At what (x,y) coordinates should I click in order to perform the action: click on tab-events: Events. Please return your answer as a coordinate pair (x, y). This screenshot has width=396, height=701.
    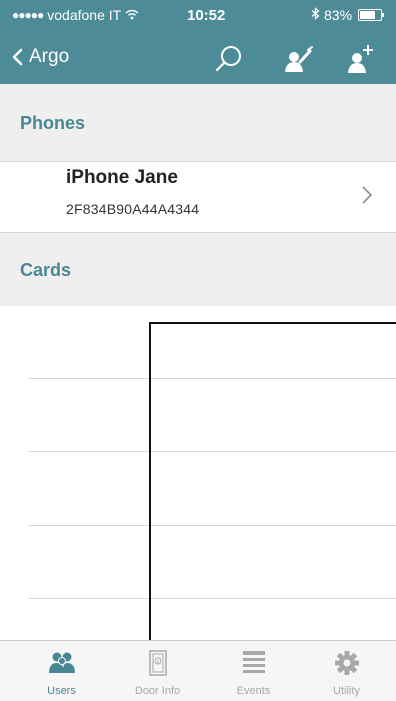
    Looking at the image, I should click on (253, 671).